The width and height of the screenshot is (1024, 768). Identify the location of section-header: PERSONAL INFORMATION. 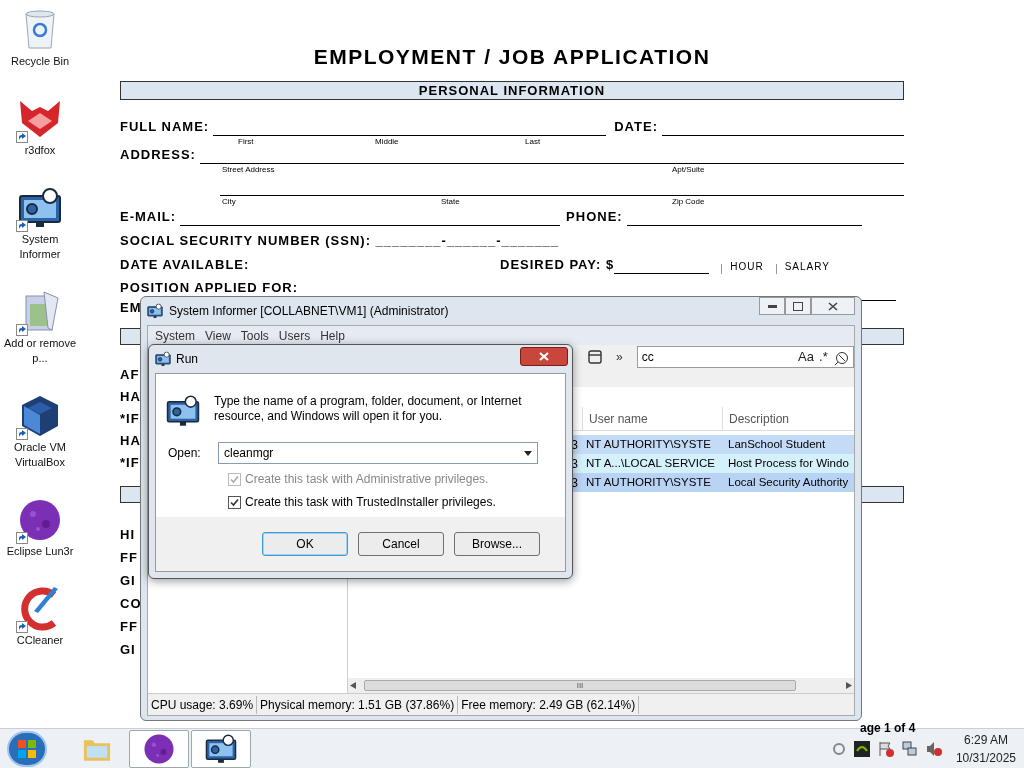
(512, 90).